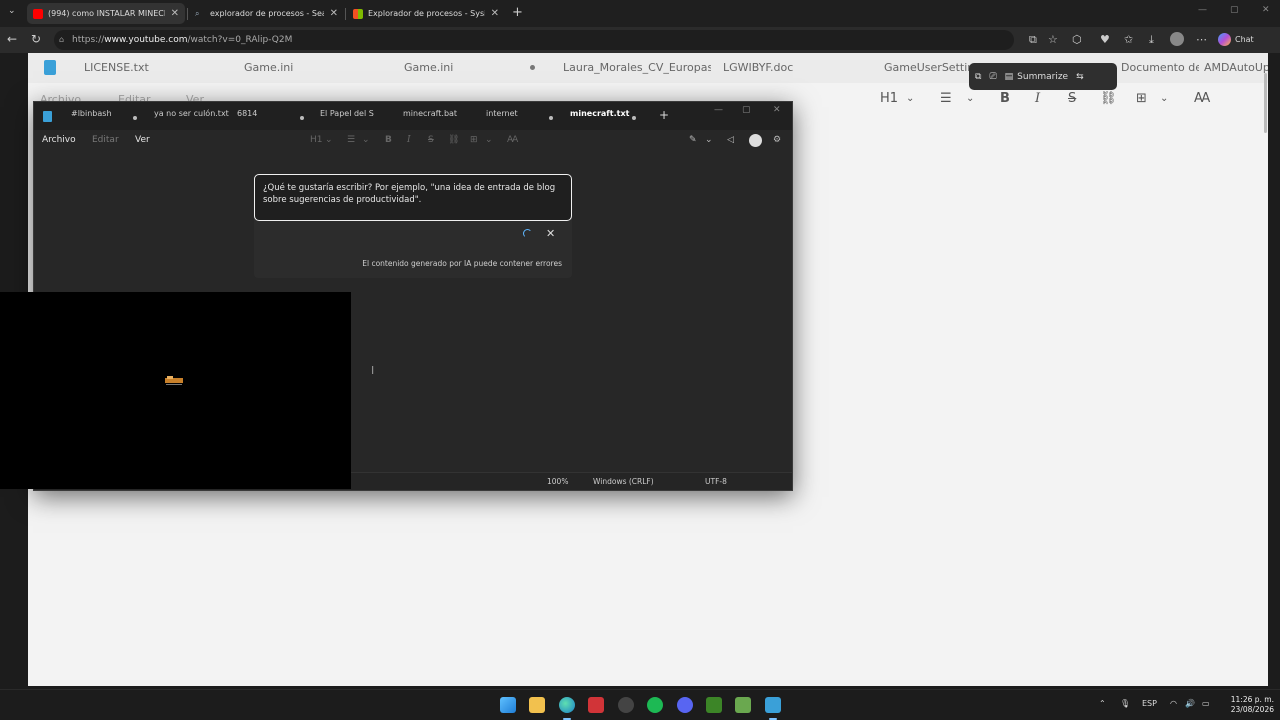  What do you see at coordinates (693, 140) in the screenshot?
I see `copilot-write-icon: ✎` at bounding box center [693, 140].